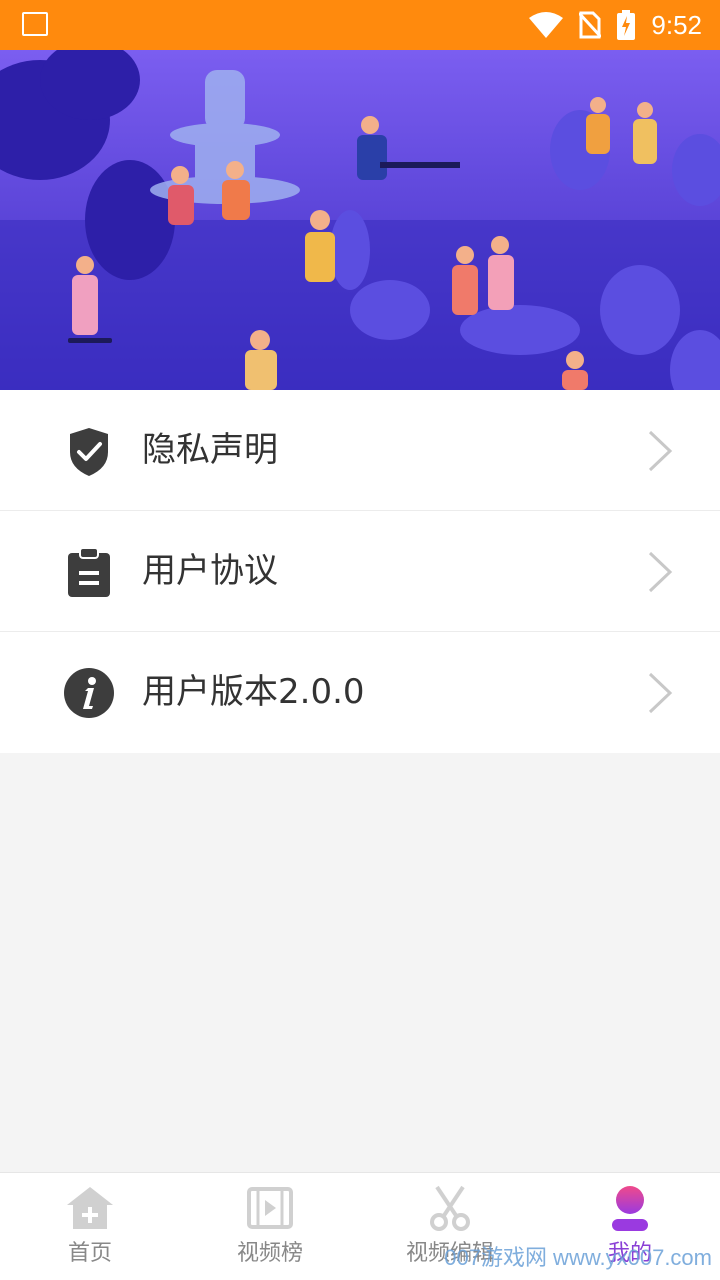  What do you see at coordinates (35, 24) in the screenshot?
I see `image-notification-icon` at bounding box center [35, 24].